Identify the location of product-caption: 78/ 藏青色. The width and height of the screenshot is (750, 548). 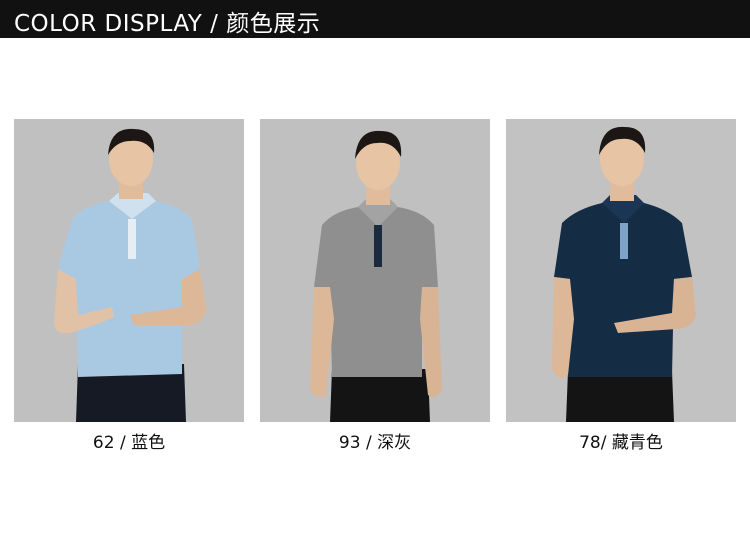
(621, 443).